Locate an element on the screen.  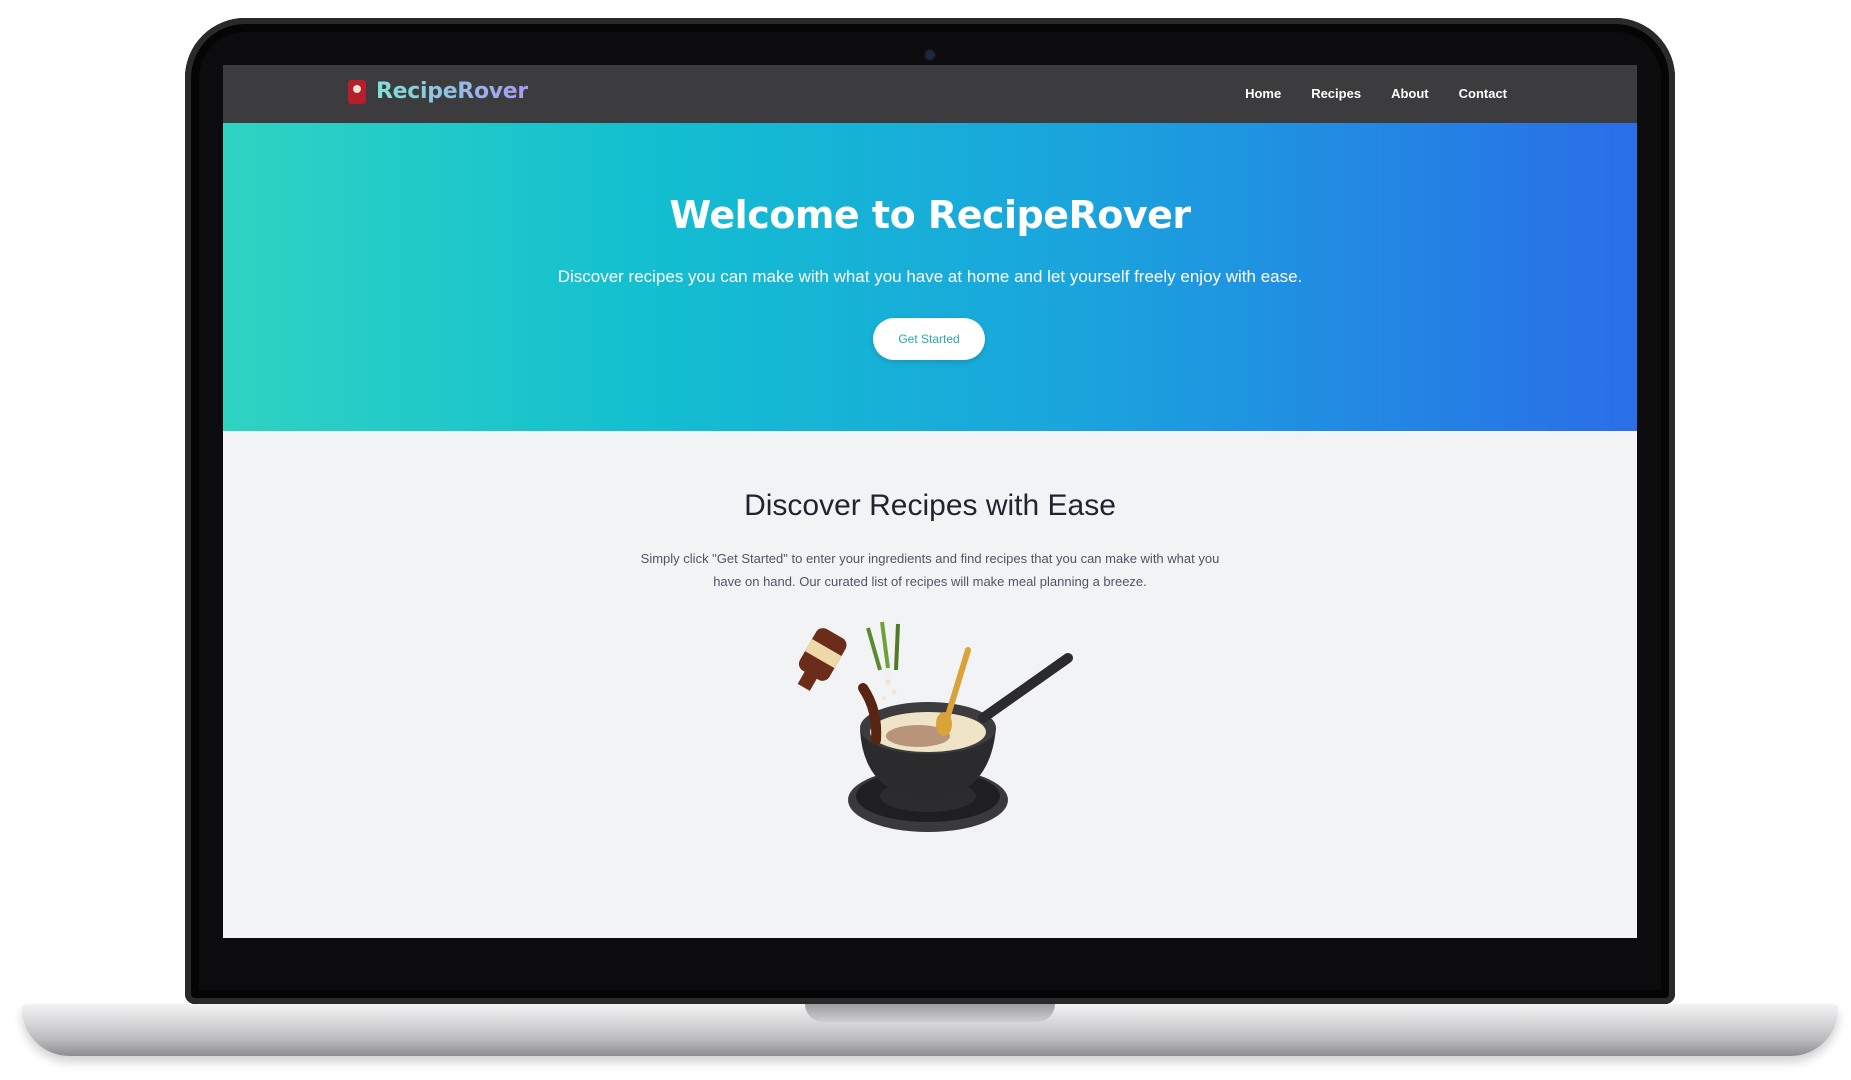
laptop-hinge-notch is located at coordinates (930, 1013).